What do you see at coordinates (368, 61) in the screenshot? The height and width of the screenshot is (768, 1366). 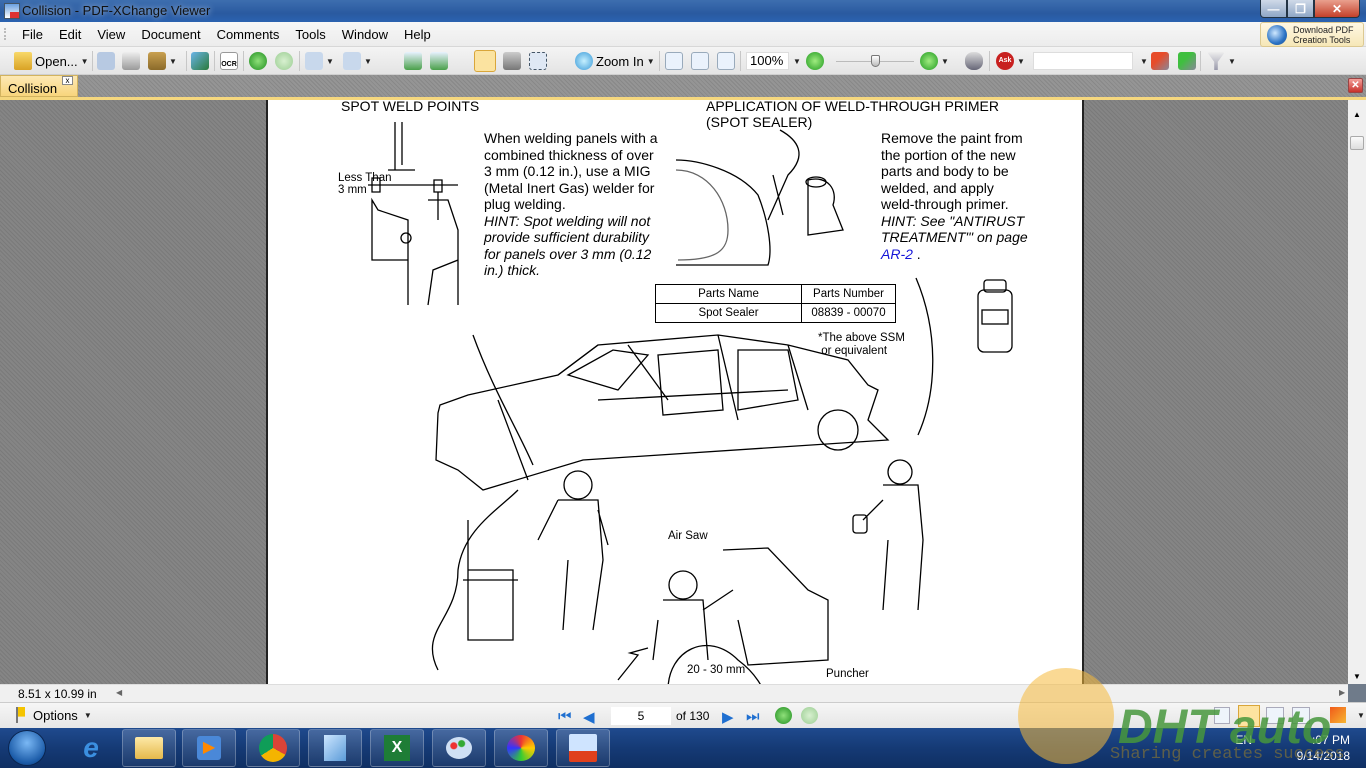 I see `redo-dropdown-icon: ▼` at bounding box center [368, 61].